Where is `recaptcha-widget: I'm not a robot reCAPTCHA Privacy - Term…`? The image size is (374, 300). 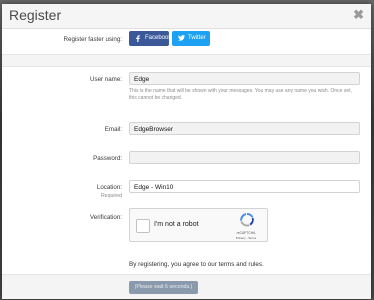 recaptcha-widget: I'm not a robot reCAPTCHA Privacy - Term… is located at coordinates (198, 225).